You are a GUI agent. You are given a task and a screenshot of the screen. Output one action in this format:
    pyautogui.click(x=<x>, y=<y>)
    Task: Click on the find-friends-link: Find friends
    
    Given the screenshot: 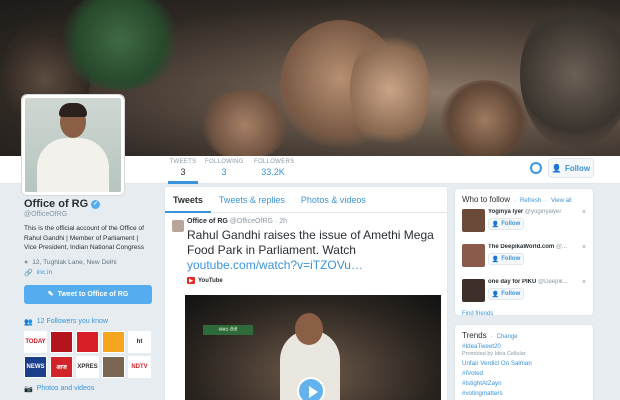 What is the action you would take?
    pyautogui.click(x=524, y=314)
    